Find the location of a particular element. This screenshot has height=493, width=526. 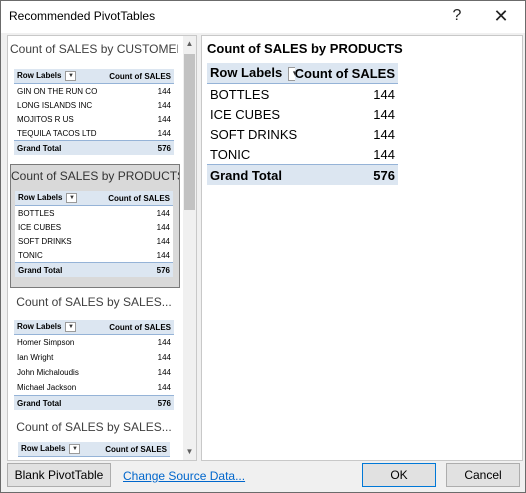

table-row: TEQUILA TACOS LTD 144 is located at coordinates (94, 133).